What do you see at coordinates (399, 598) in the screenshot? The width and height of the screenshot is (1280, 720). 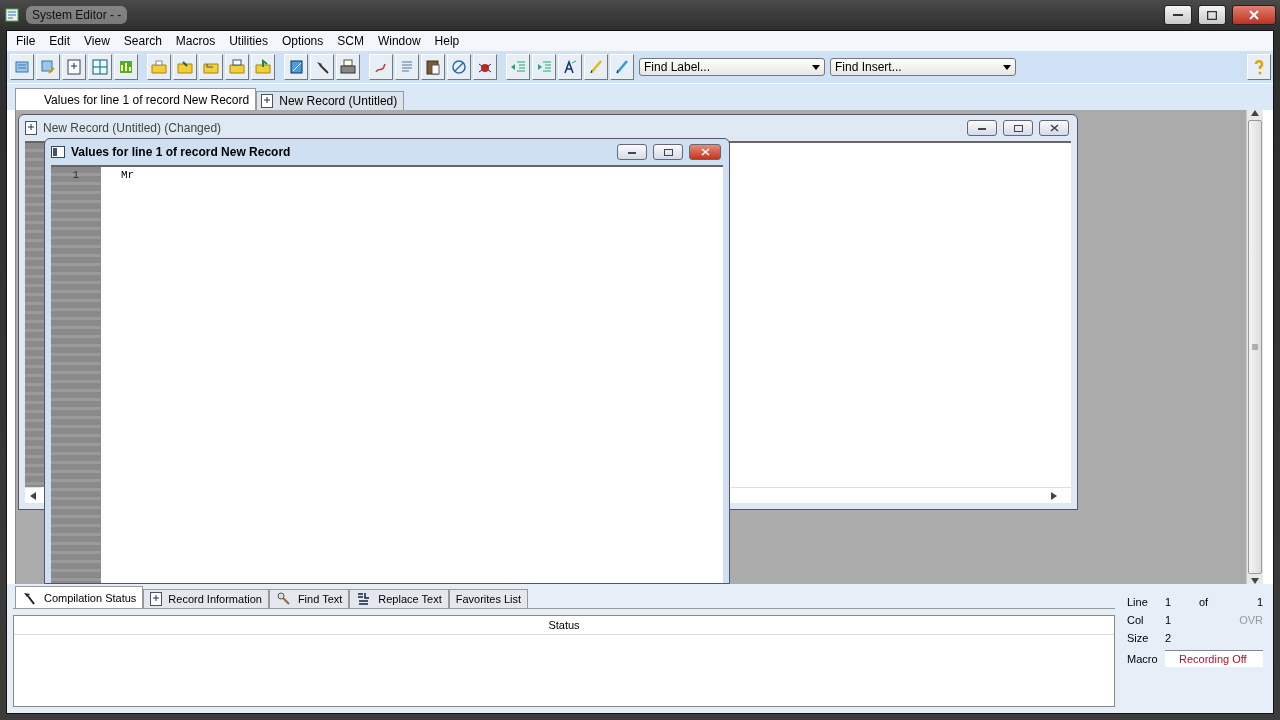 I see `panel-tab: Replace Text` at bounding box center [399, 598].